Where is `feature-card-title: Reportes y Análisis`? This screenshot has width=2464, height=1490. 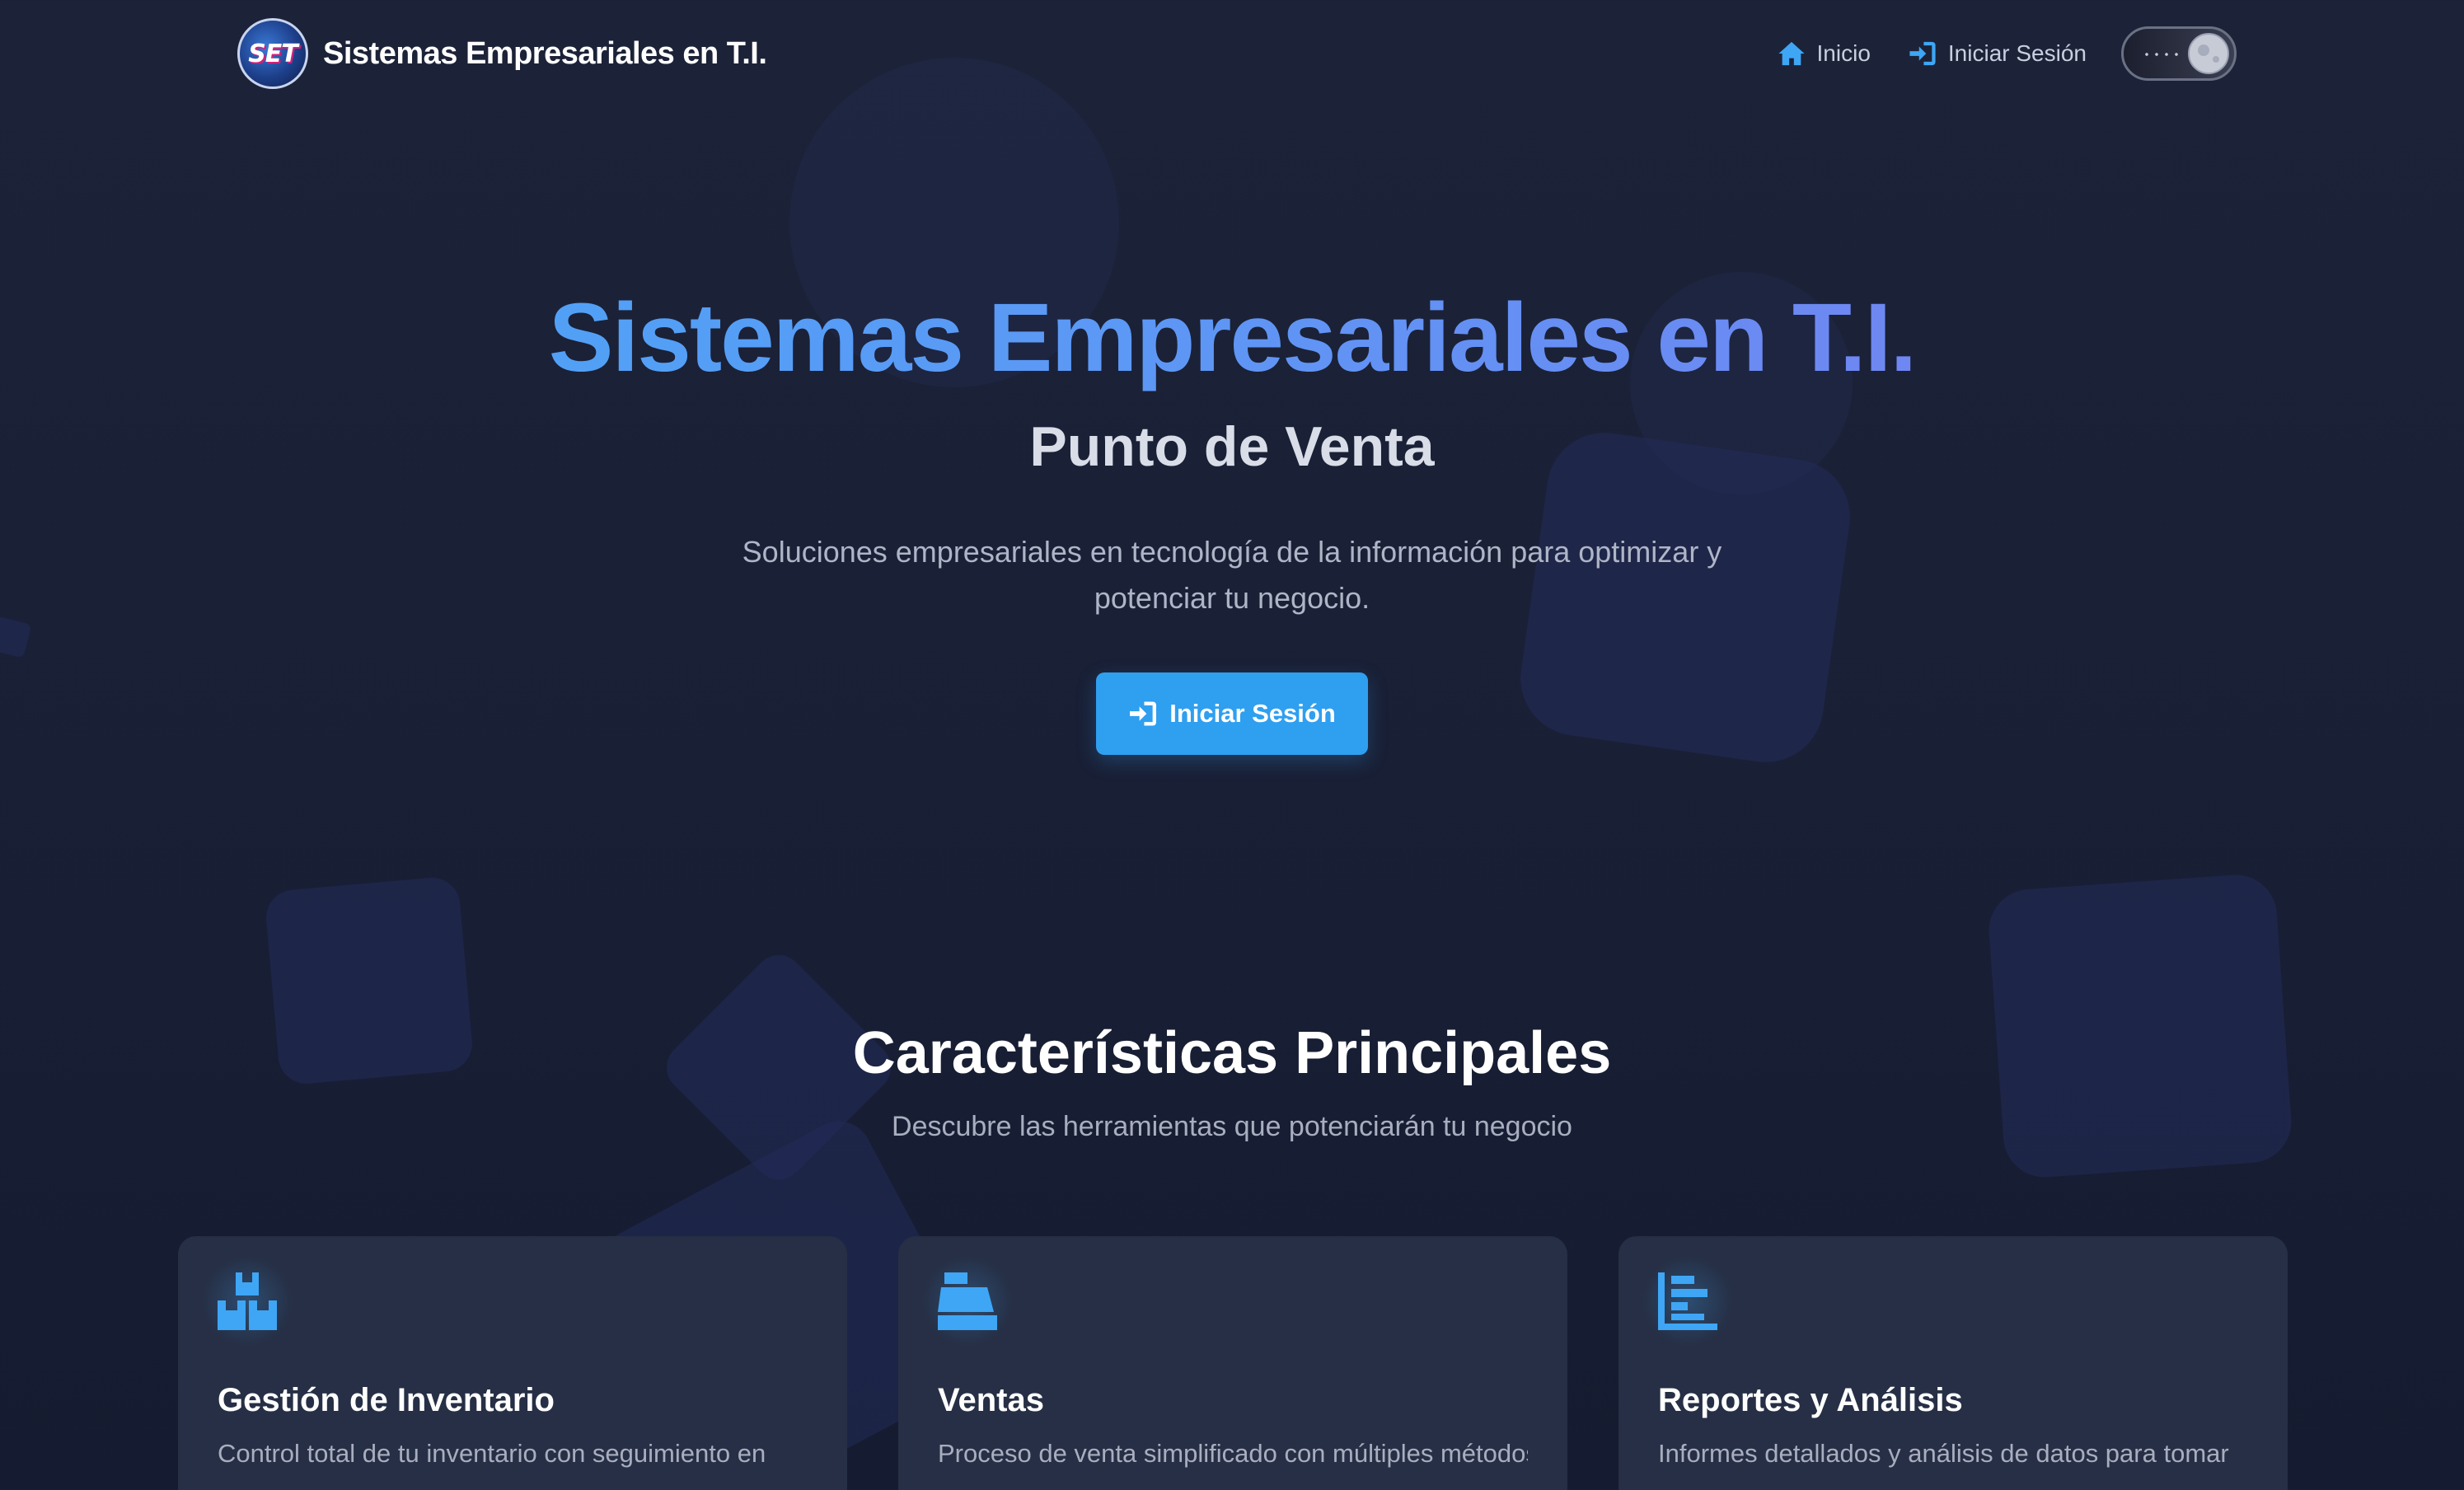
feature-card-title: Reportes y Análisis is located at coordinates (1810, 1400).